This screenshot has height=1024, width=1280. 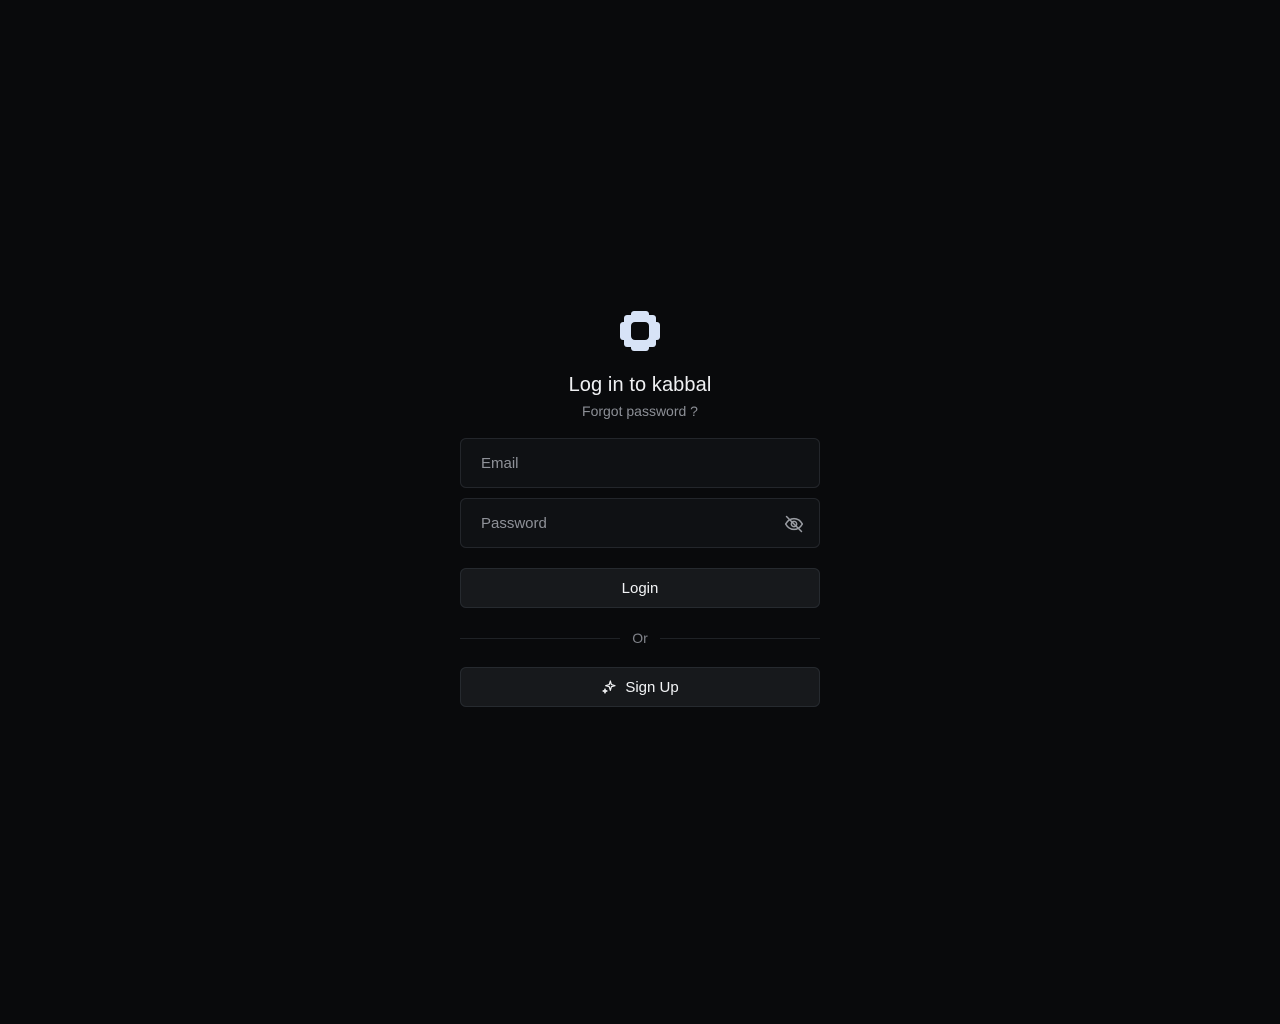 I want to click on eye-off-icon, so click(x=794, y=524).